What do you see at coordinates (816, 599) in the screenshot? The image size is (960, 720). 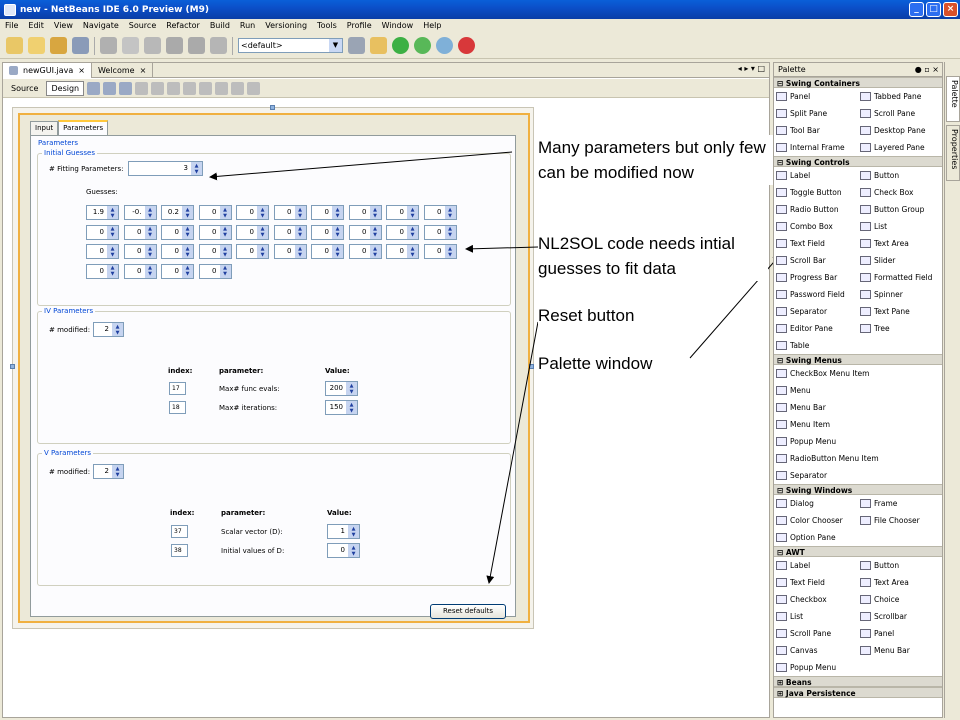 I see `palette-item: Checkbox` at bounding box center [816, 599].